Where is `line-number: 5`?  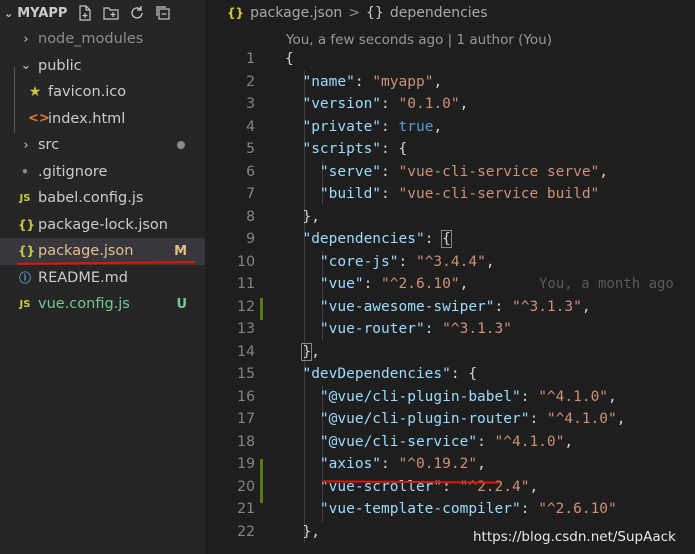
line-number: 5 is located at coordinates (250, 149).